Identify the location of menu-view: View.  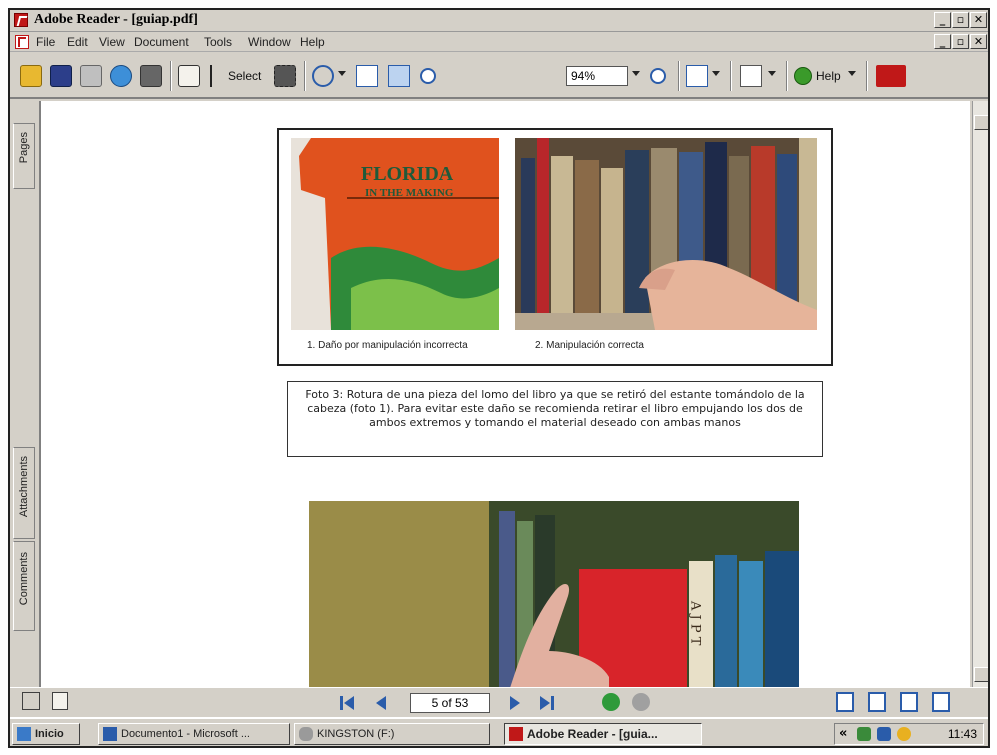
(112, 42).